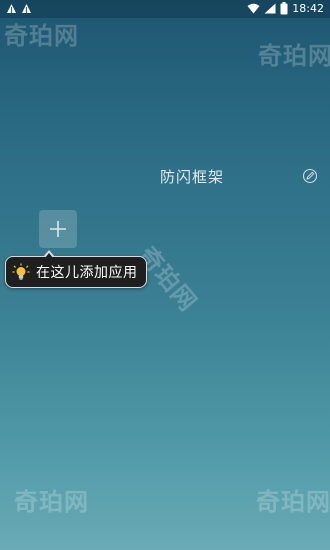 The height and width of the screenshot is (550, 330). I want to click on wifi-icon, so click(253, 8).